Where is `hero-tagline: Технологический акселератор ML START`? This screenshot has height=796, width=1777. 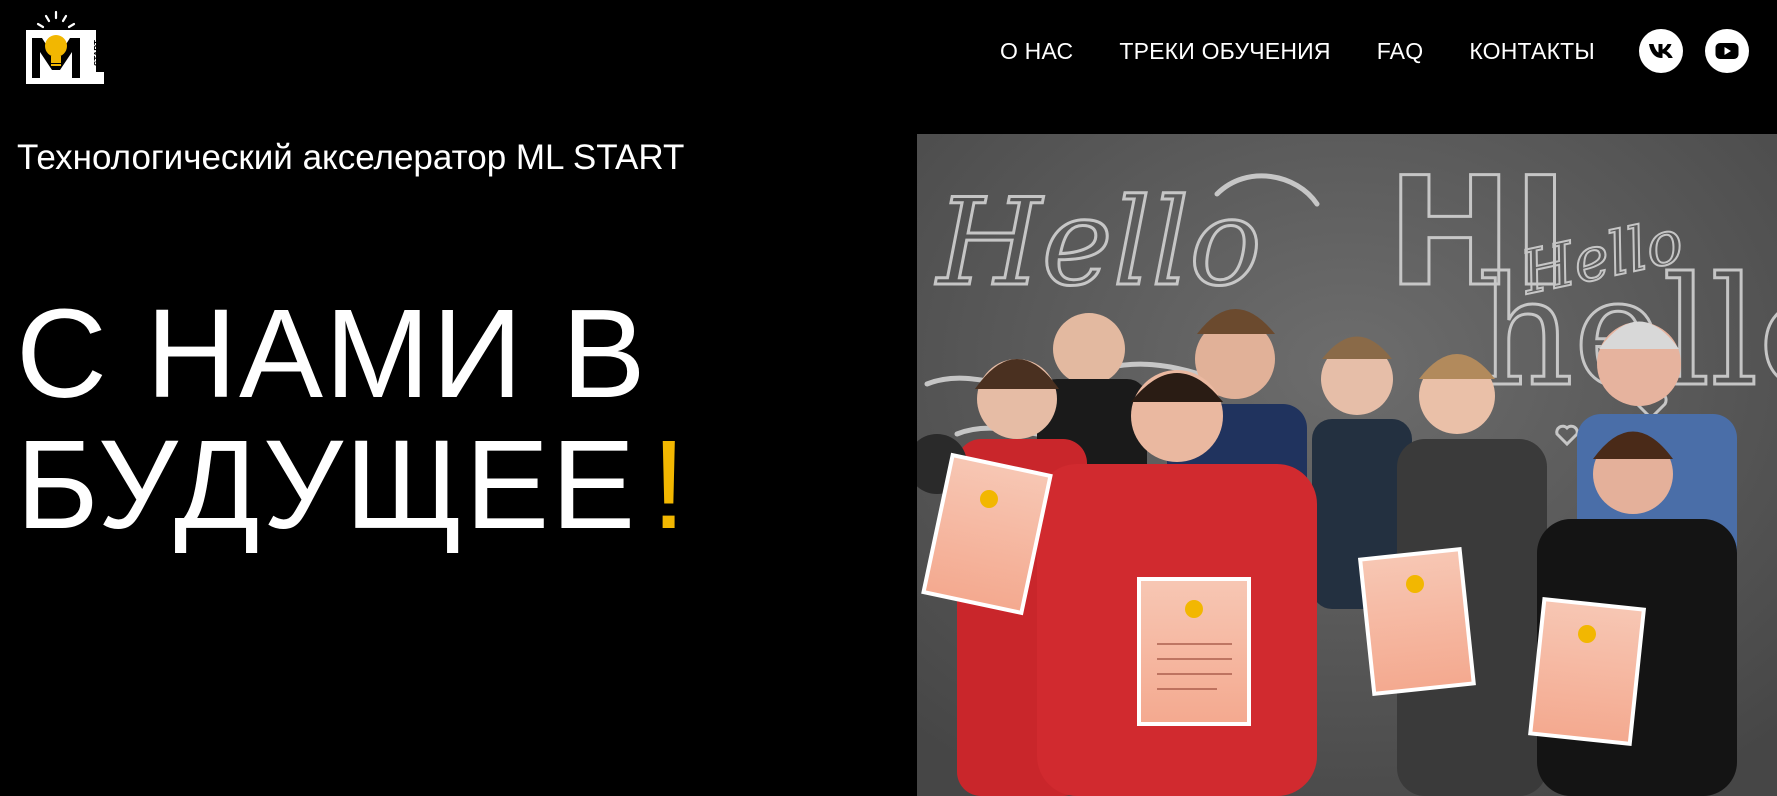 hero-tagline: Технологический акселератор ML START is located at coordinates (351, 157).